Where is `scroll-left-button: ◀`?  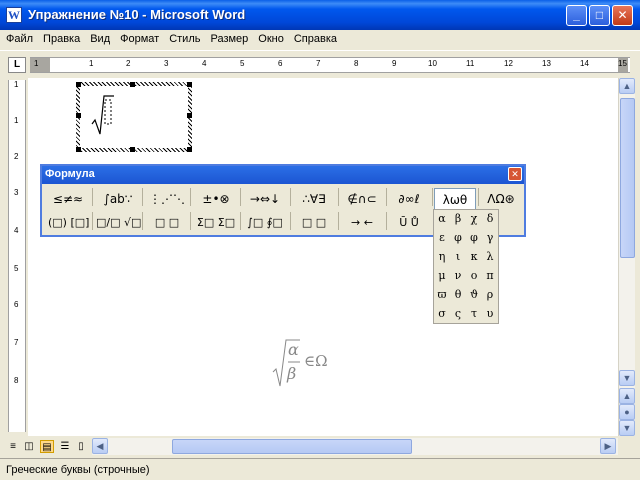 scroll-left-button: ◀ is located at coordinates (100, 446).